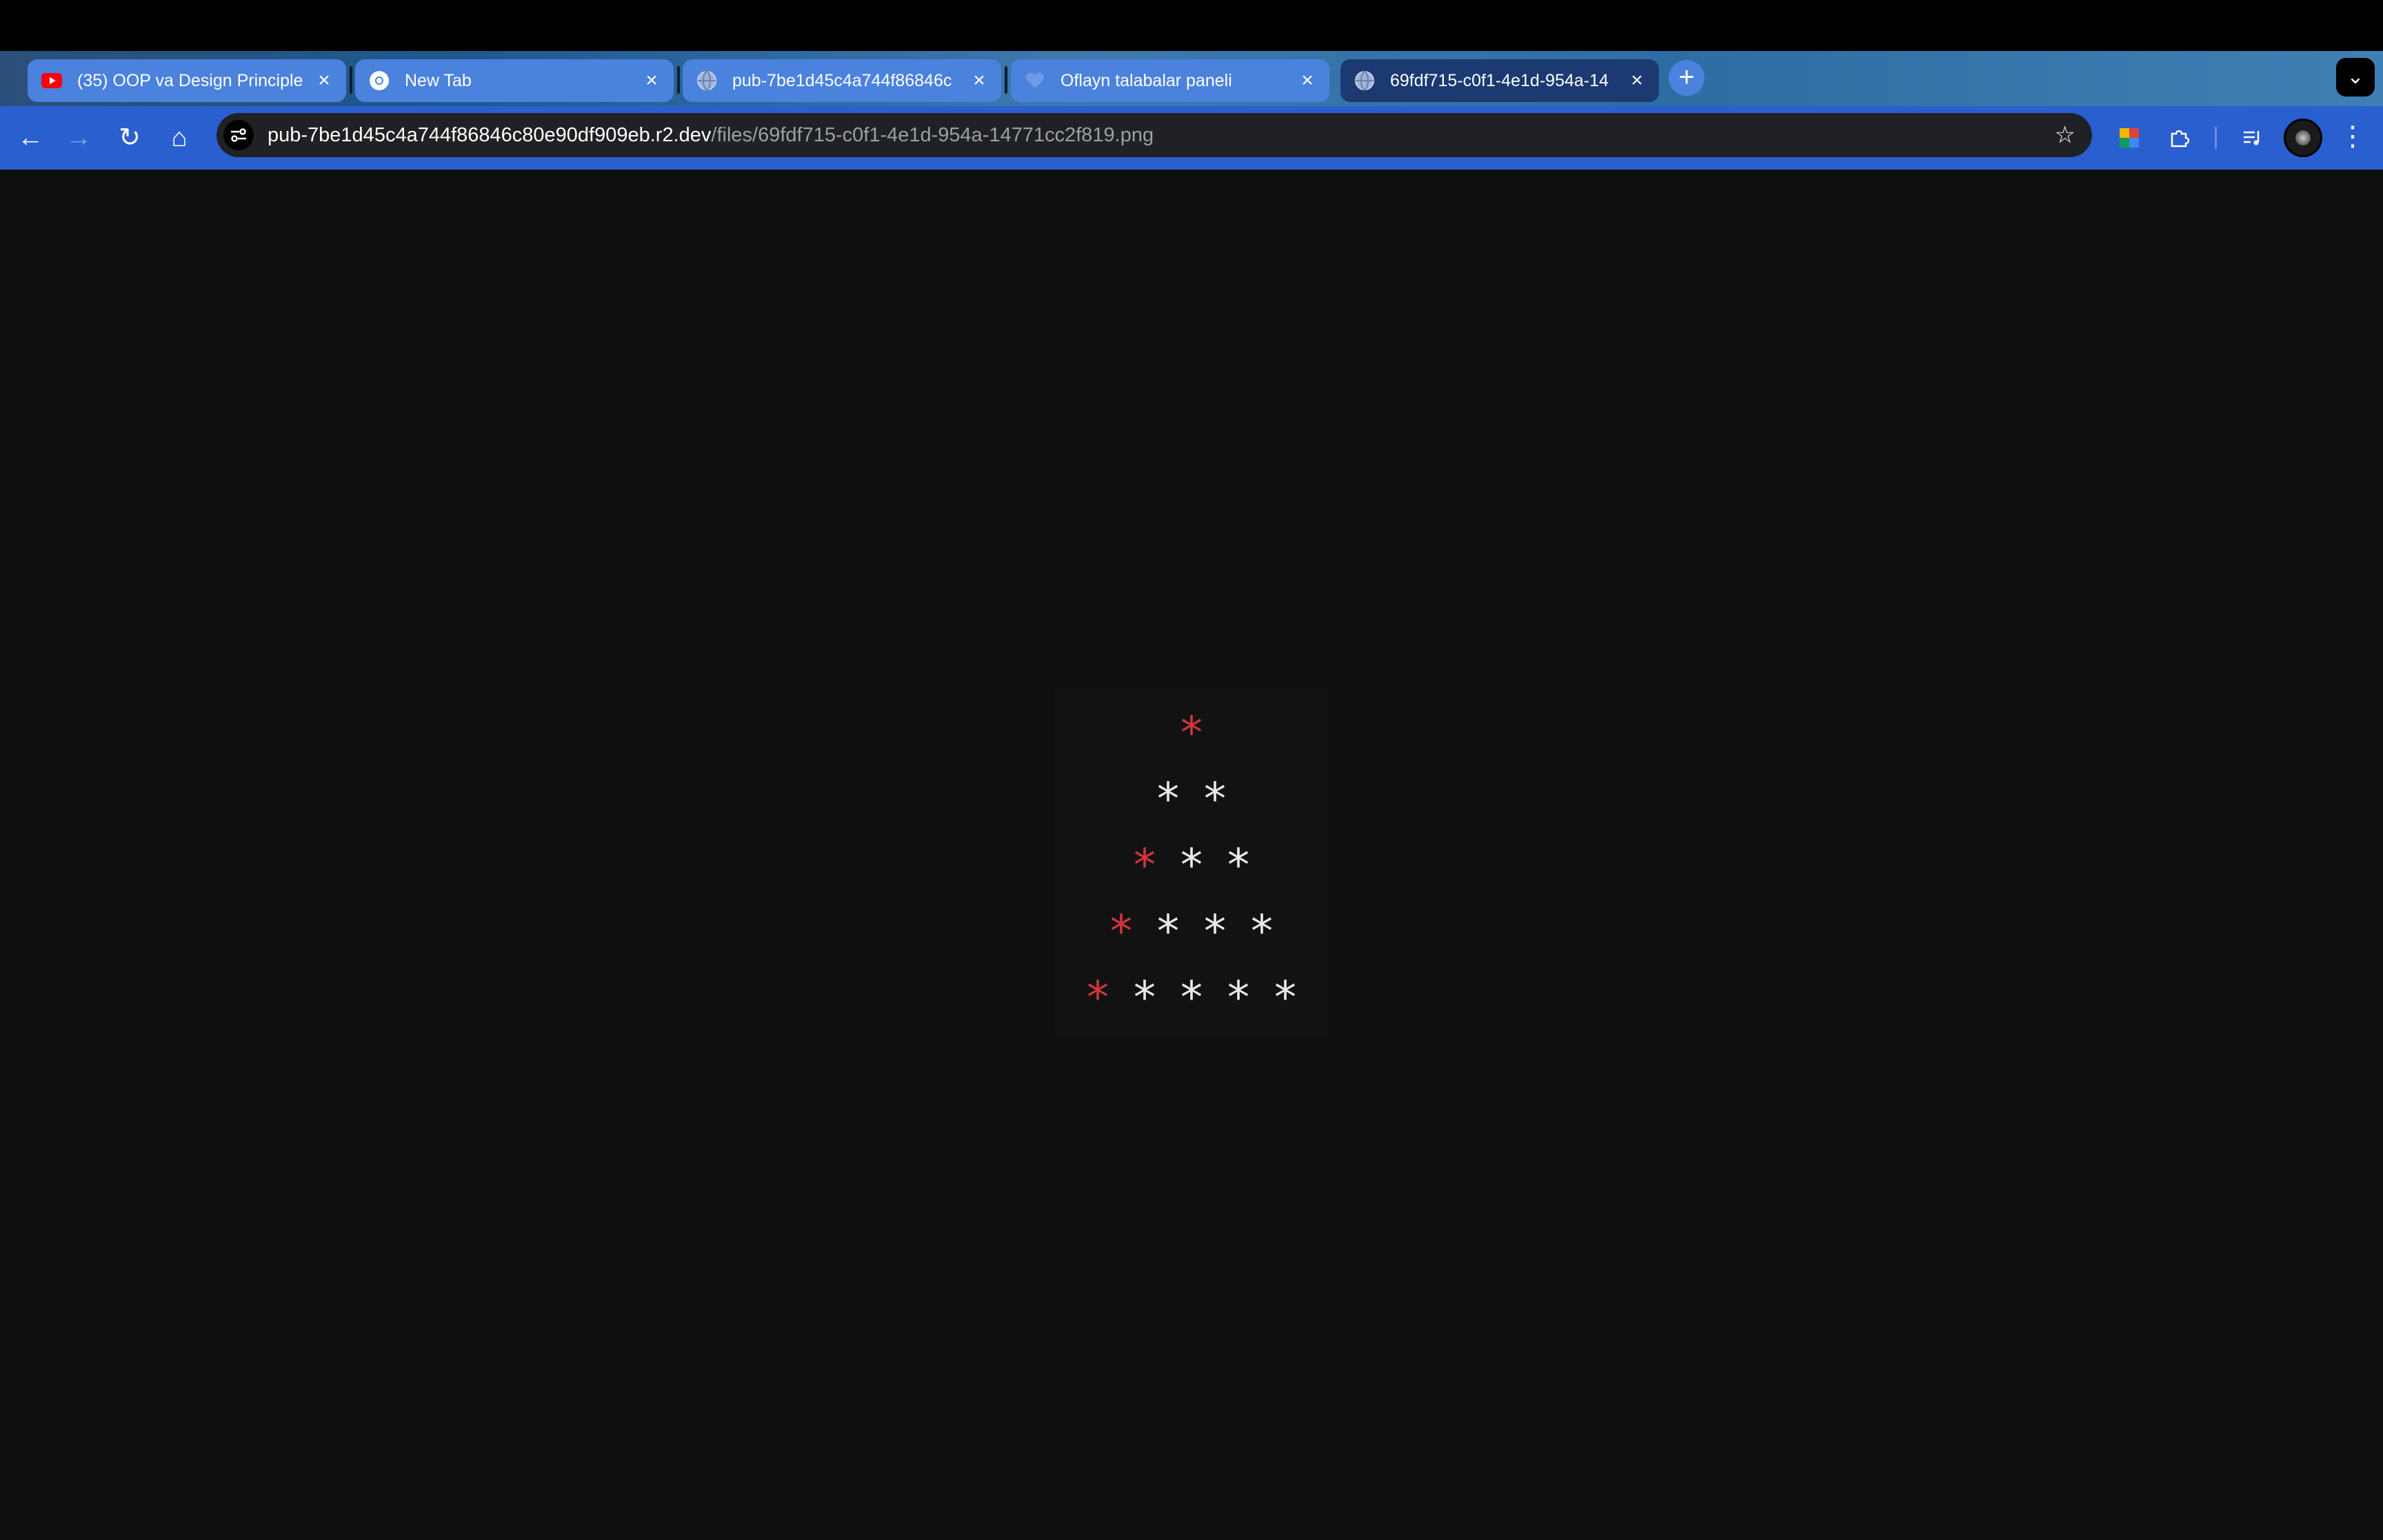  I want to click on tab-title: pub-7be1d45c4a744f86846c, so click(842, 80).